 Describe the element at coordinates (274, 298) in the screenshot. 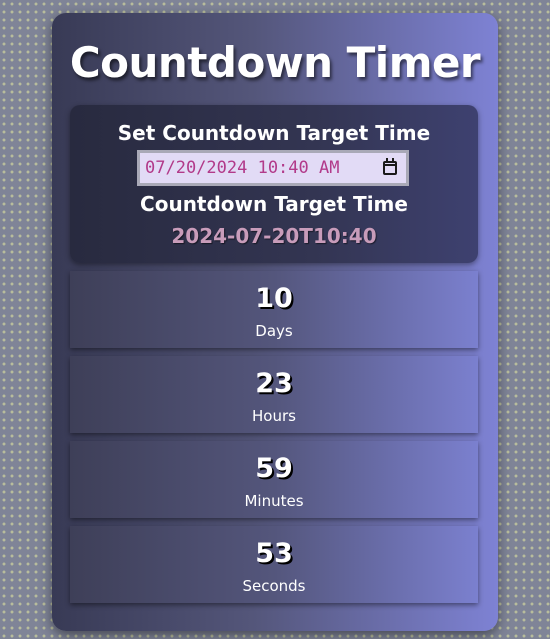

I see `days-value: 10` at that location.